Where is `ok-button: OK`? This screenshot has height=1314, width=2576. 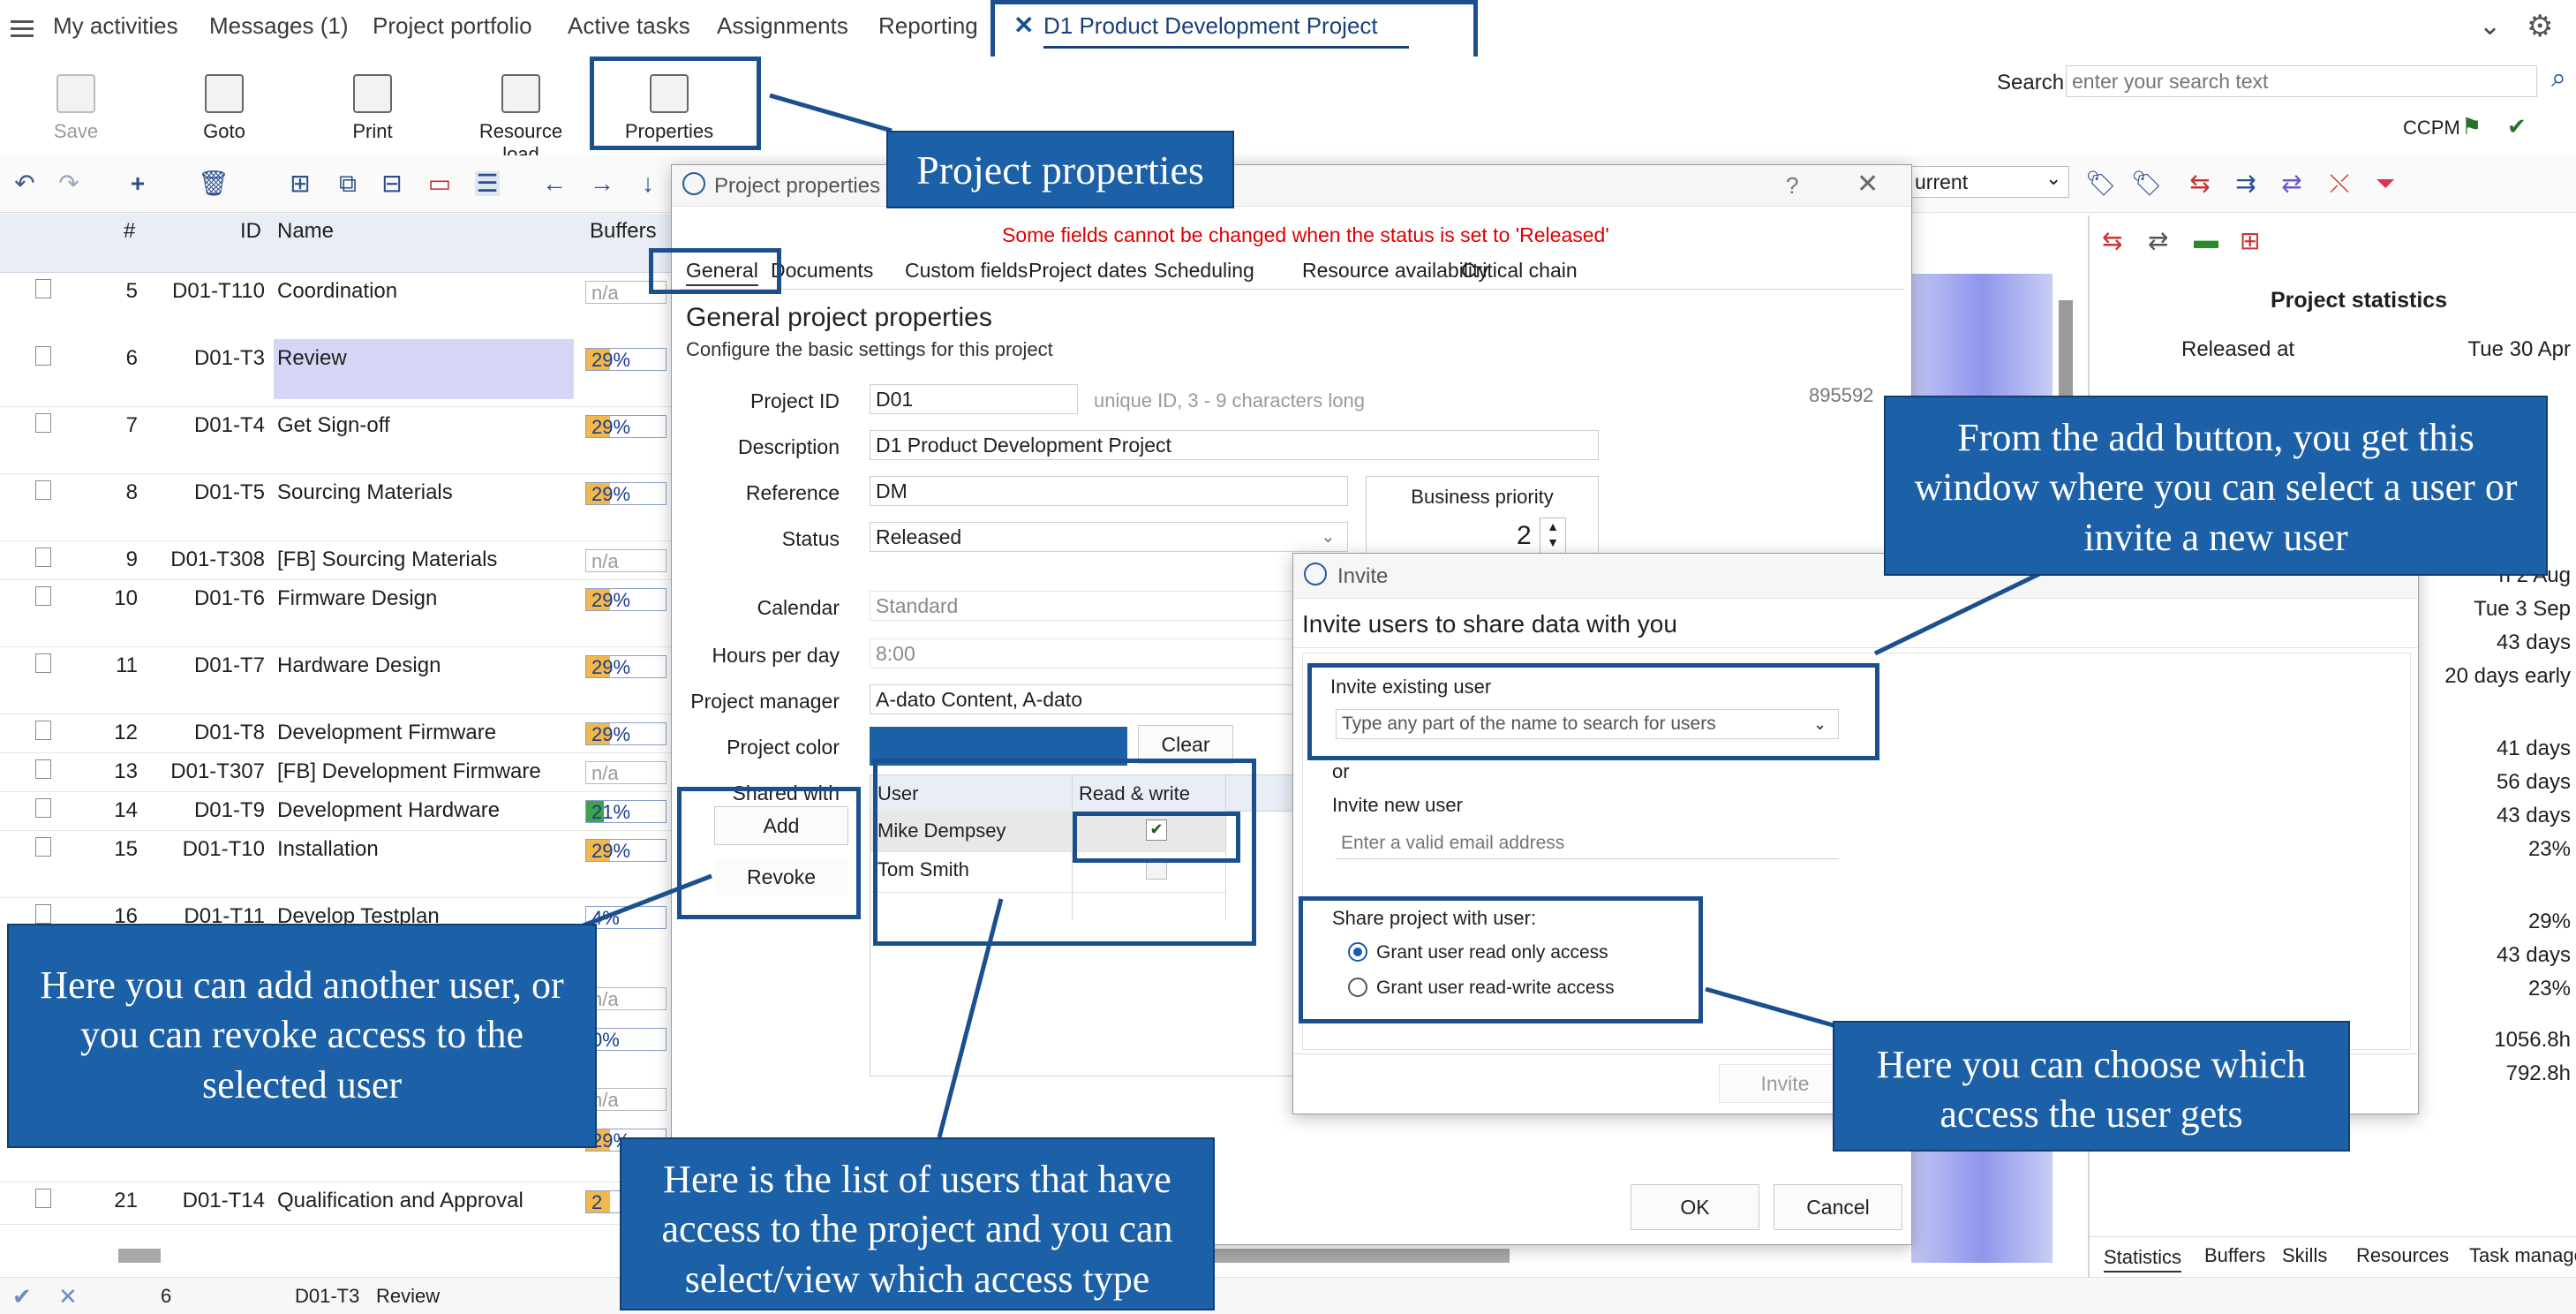
ok-button: OK is located at coordinates (1695, 1207).